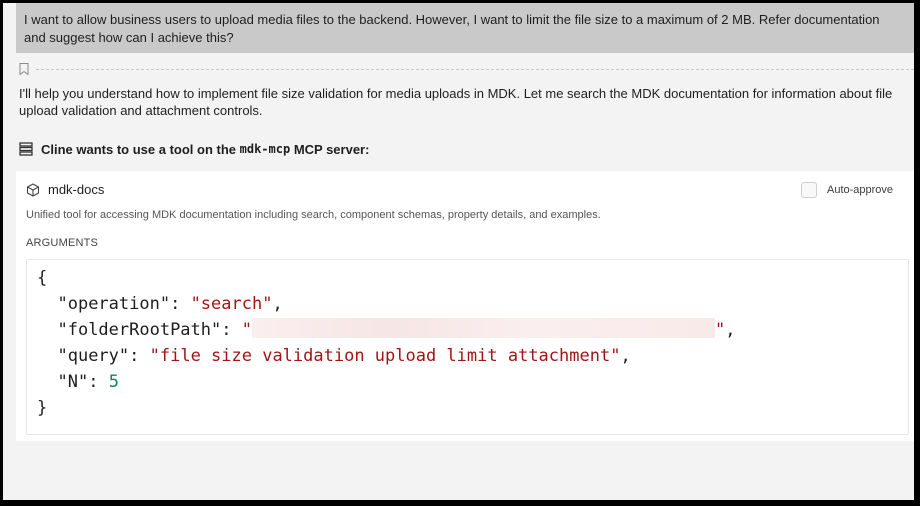 This screenshot has width=920, height=506. I want to click on auto-approve-label: Auto-approve, so click(860, 190).